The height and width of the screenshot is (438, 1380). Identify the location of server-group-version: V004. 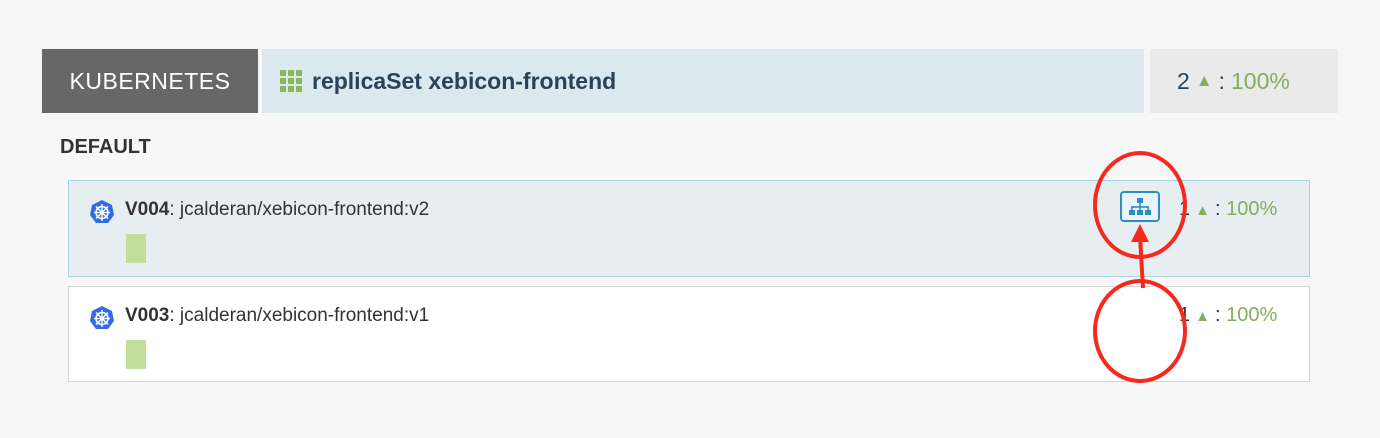
(147, 209).